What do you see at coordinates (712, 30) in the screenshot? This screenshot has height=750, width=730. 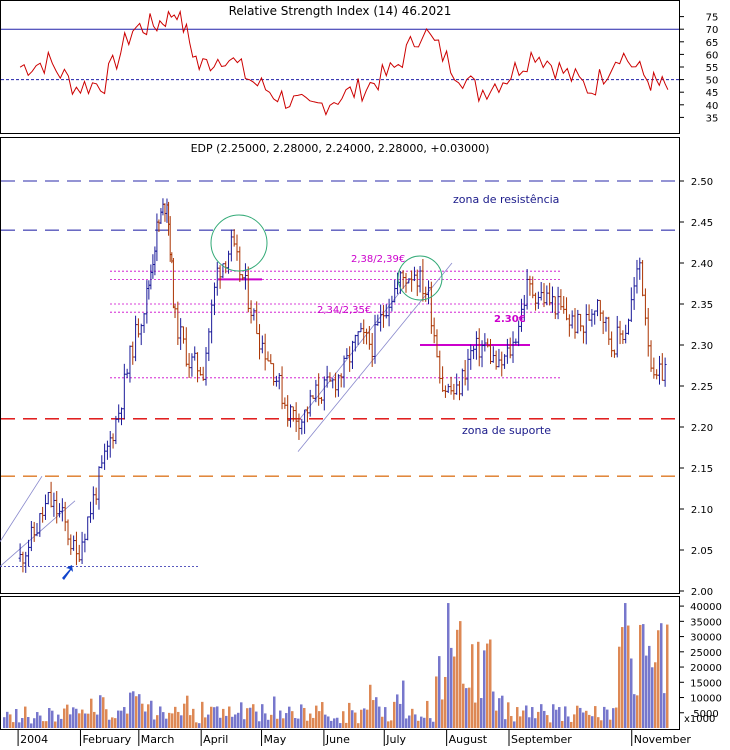 I see `rsi-tick-label: 70` at bounding box center [712, 30].